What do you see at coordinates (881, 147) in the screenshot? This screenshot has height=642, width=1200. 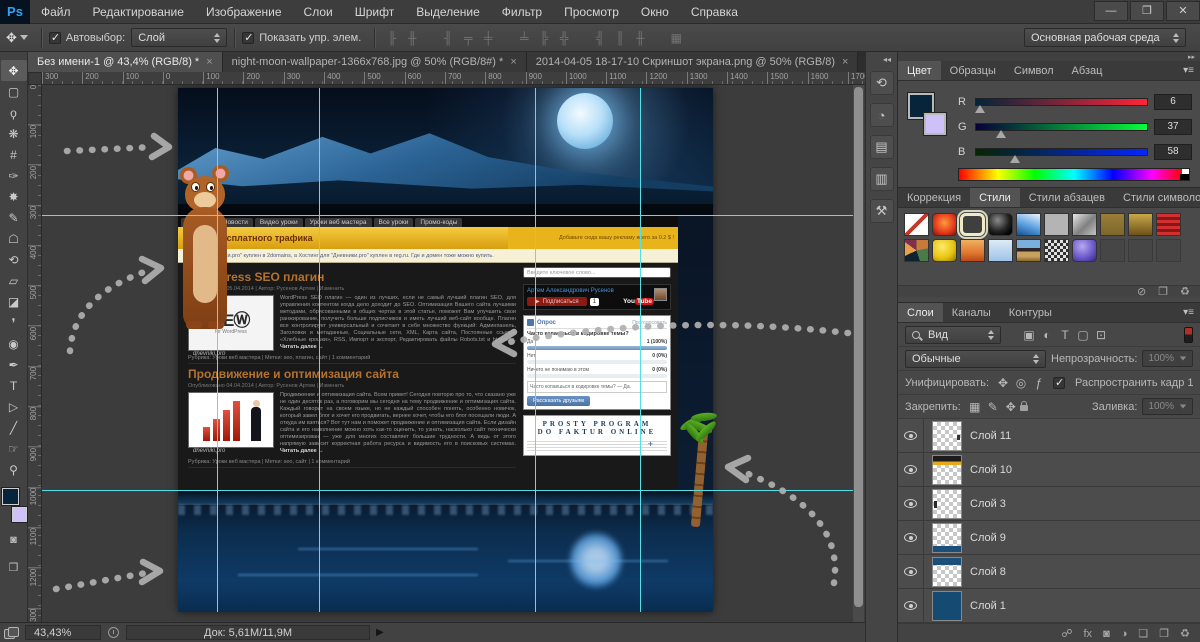 I see `panel-dock-button: ▤` at bounding box center [881, 147].